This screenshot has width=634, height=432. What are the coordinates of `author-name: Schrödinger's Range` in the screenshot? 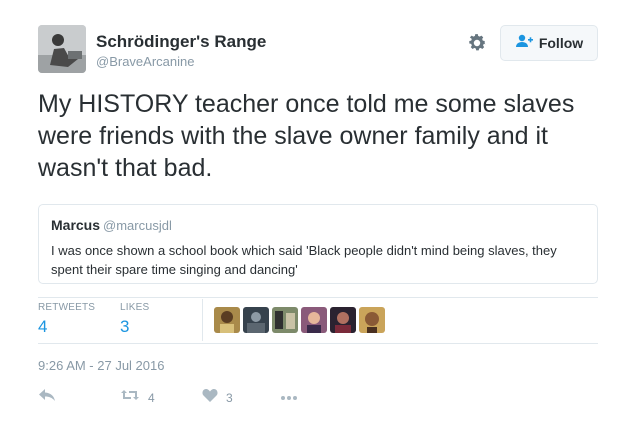 It's located at (181, 42).